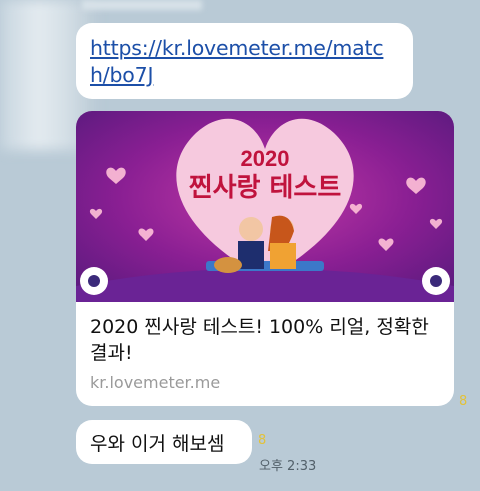 This screenshot has height=491, width=480. Describe the element at coordinates (155, 382) in the screenshot. I see `preview-domain: kr.lovemeter.me` at that location.